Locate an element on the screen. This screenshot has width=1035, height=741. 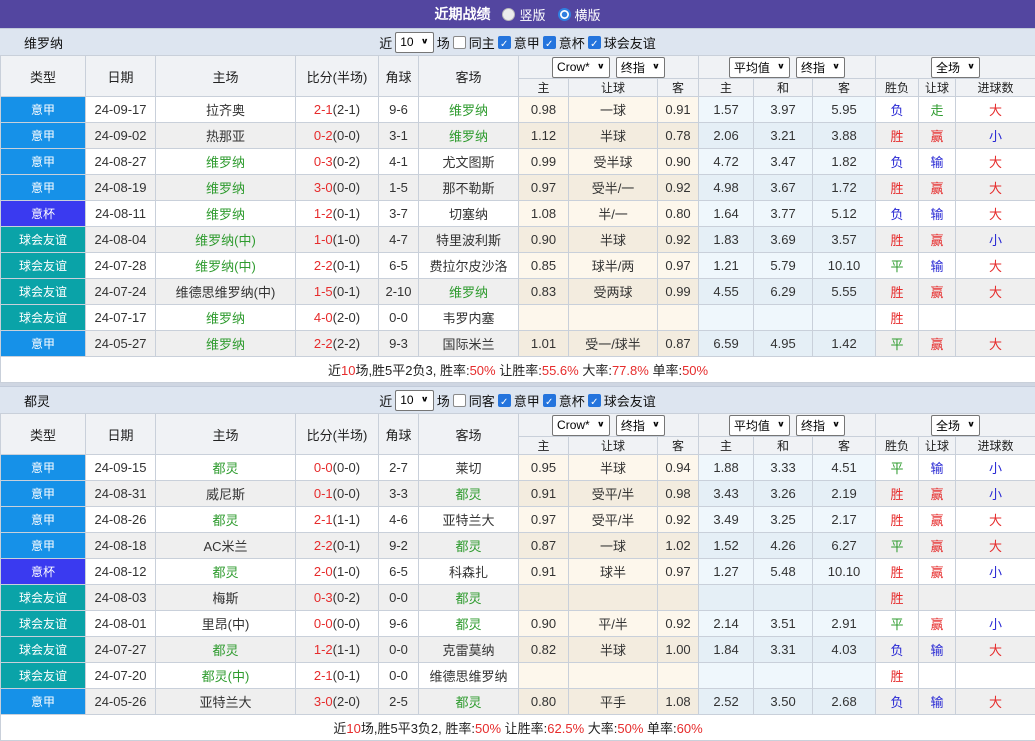
avg-away-odds: 6.27 is located at coordinates (844, 546).